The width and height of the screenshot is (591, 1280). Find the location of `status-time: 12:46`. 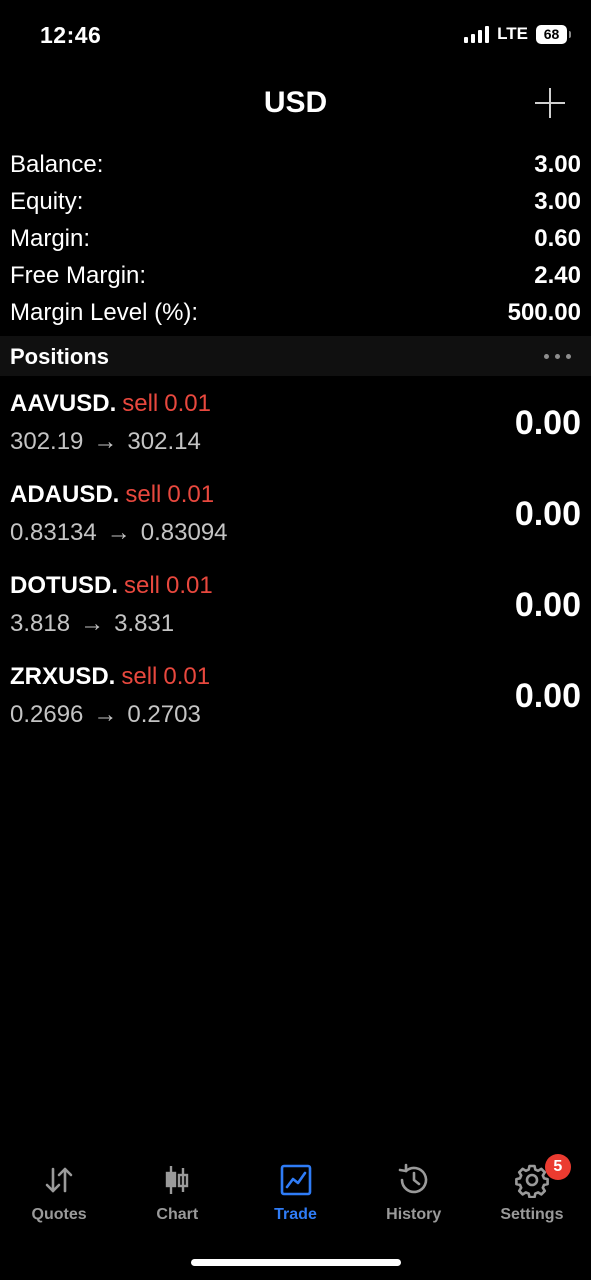

status-time: 12:46 is located at coordinates (71, 35).